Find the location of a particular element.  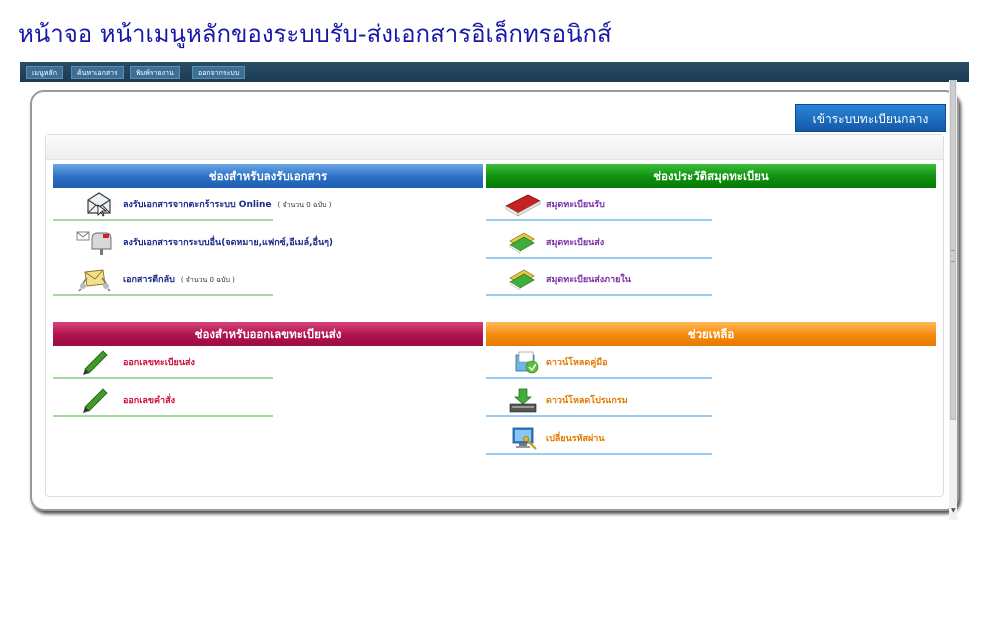

receive-section-title: ช่องสำหรับลงรับเอกสาร is located at coordinates (268, 176).